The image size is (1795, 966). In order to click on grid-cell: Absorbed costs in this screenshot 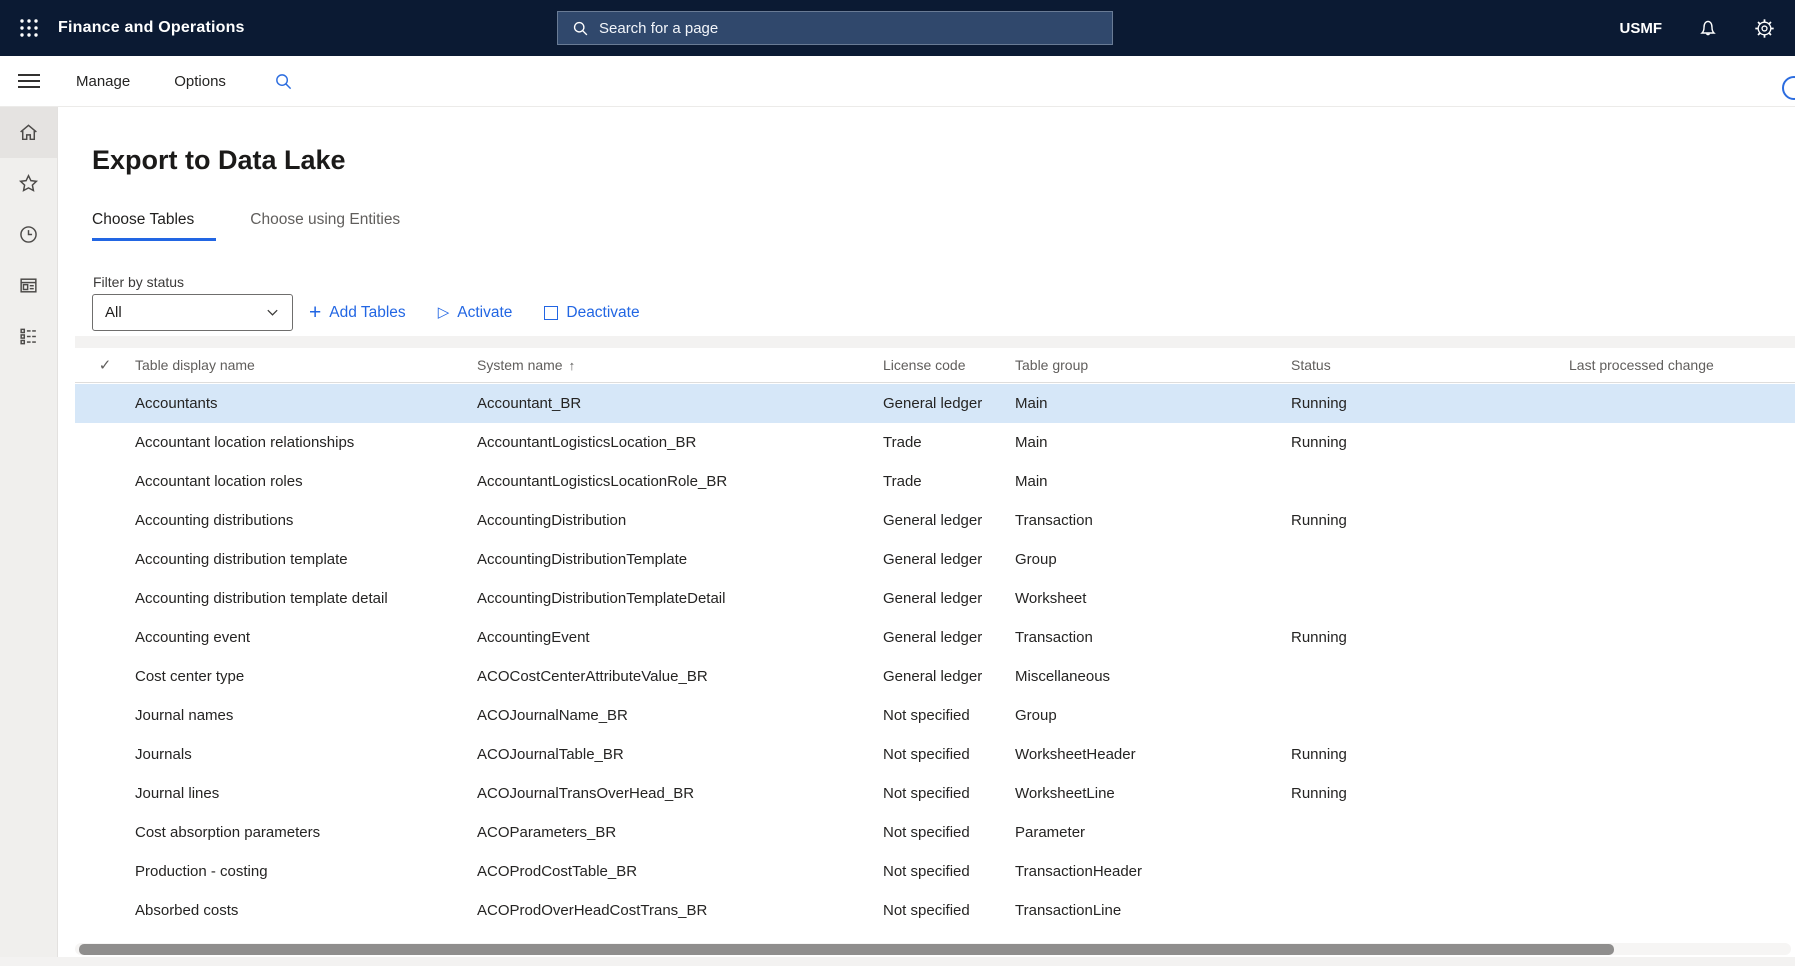, I will do `click(187, 910)`.